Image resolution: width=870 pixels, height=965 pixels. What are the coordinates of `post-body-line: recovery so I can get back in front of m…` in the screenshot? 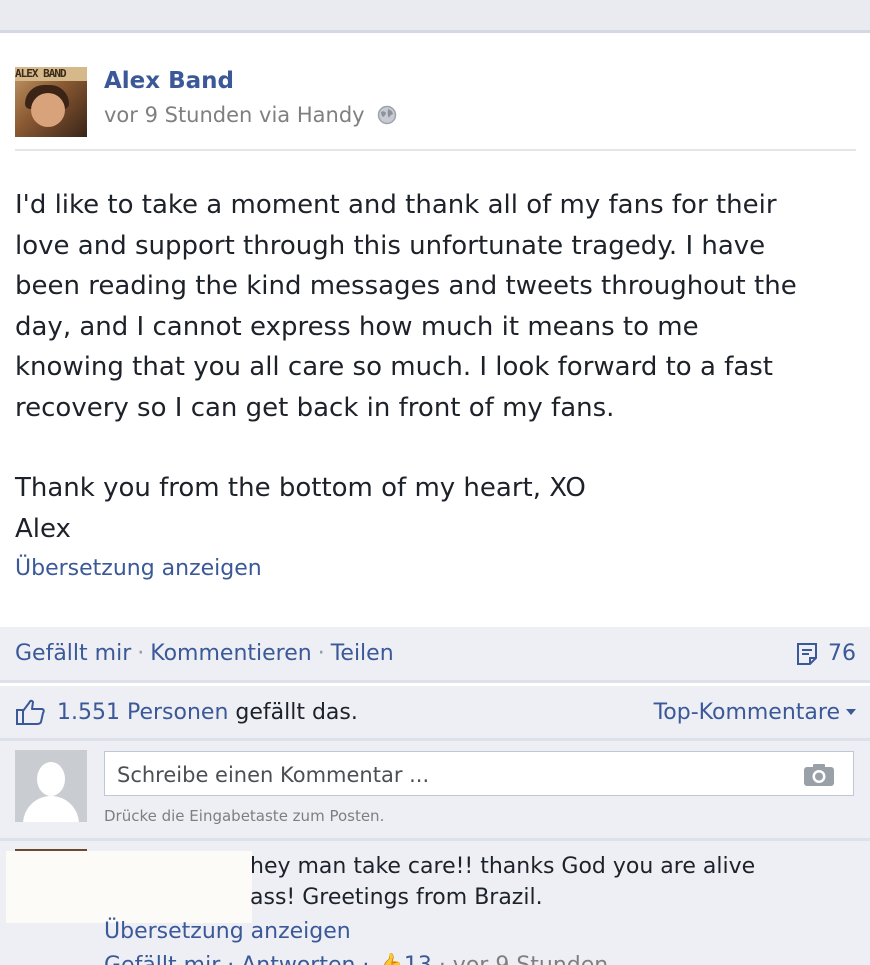 It's located at (315, 407).